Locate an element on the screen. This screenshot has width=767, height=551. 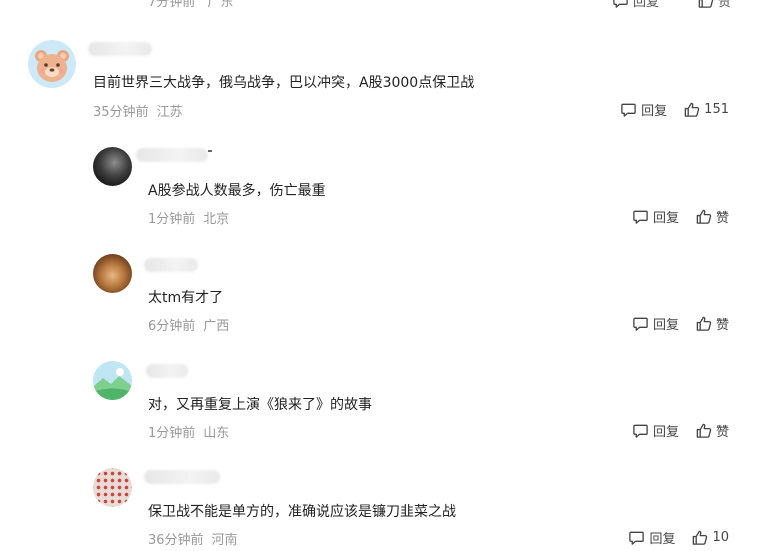
username-suffix is located at coordinates (210, 151).